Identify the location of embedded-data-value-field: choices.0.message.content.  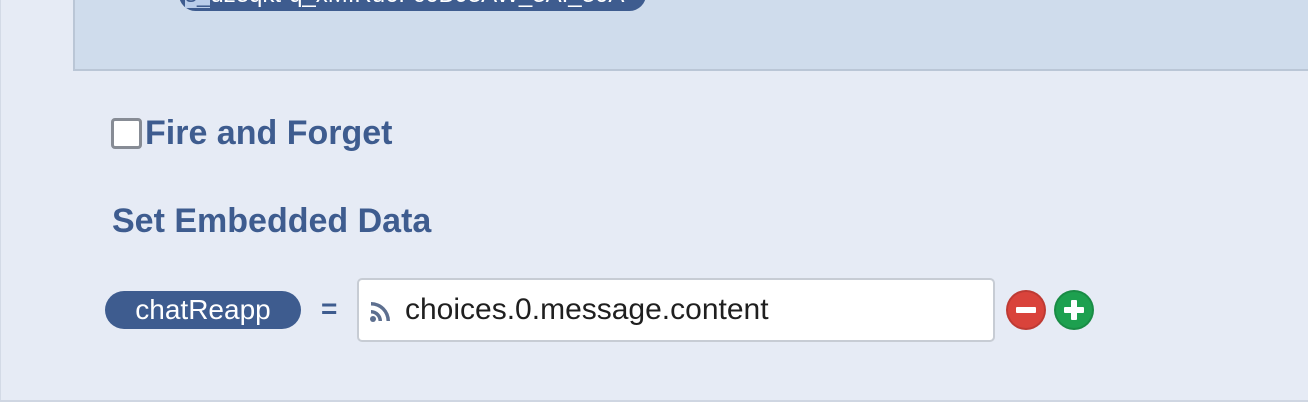
(676, 310).